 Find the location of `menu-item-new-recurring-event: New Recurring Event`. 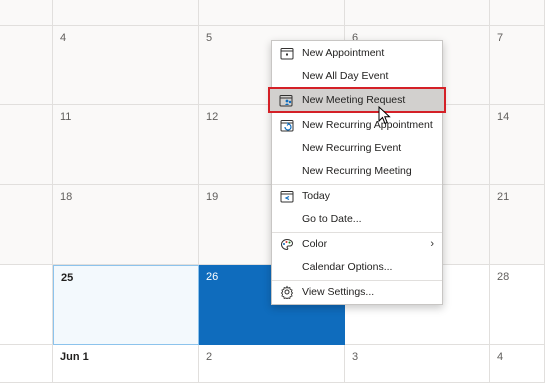

menu-item-new-recurring-event: New Recurring Event is located at coordinates (357, 148).